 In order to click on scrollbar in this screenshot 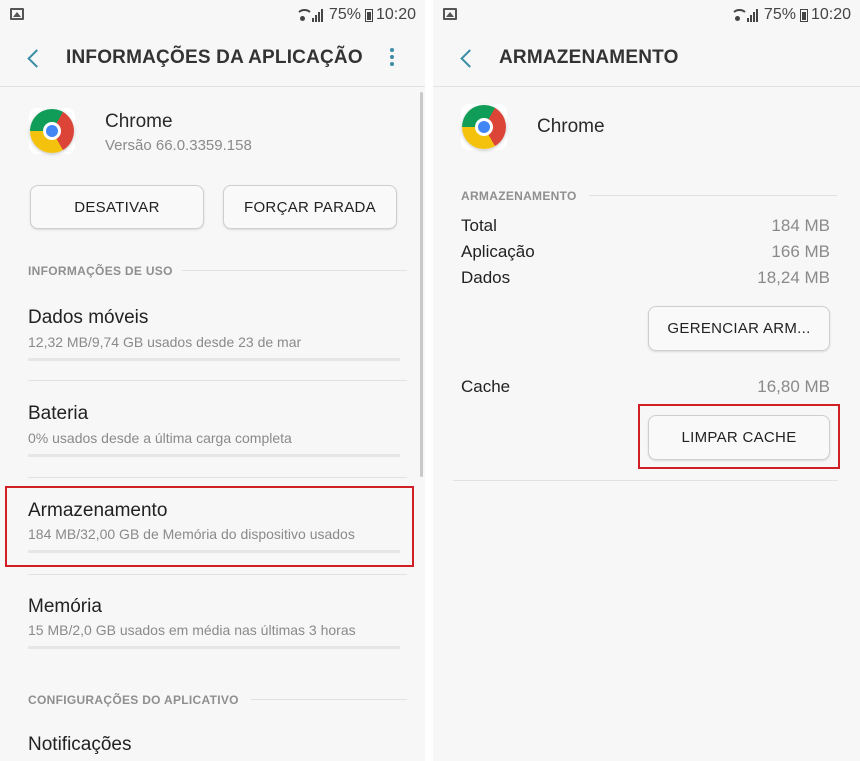, I will do `click(421, 284)`.